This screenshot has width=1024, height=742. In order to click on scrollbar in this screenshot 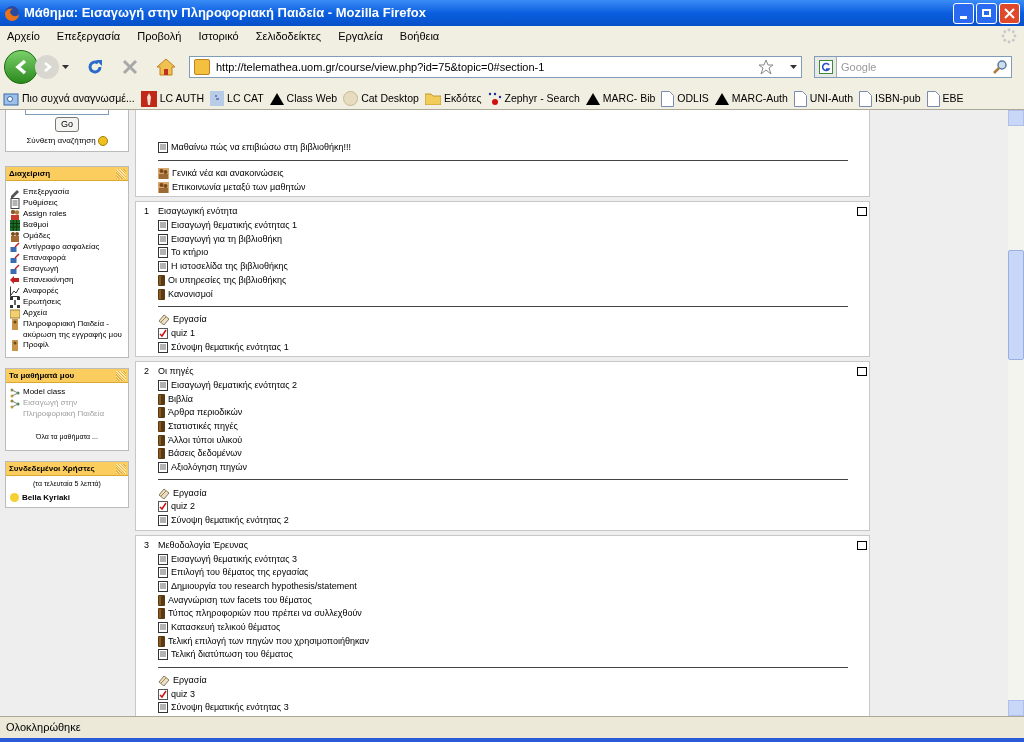, I will do `click(1016, 413)`.